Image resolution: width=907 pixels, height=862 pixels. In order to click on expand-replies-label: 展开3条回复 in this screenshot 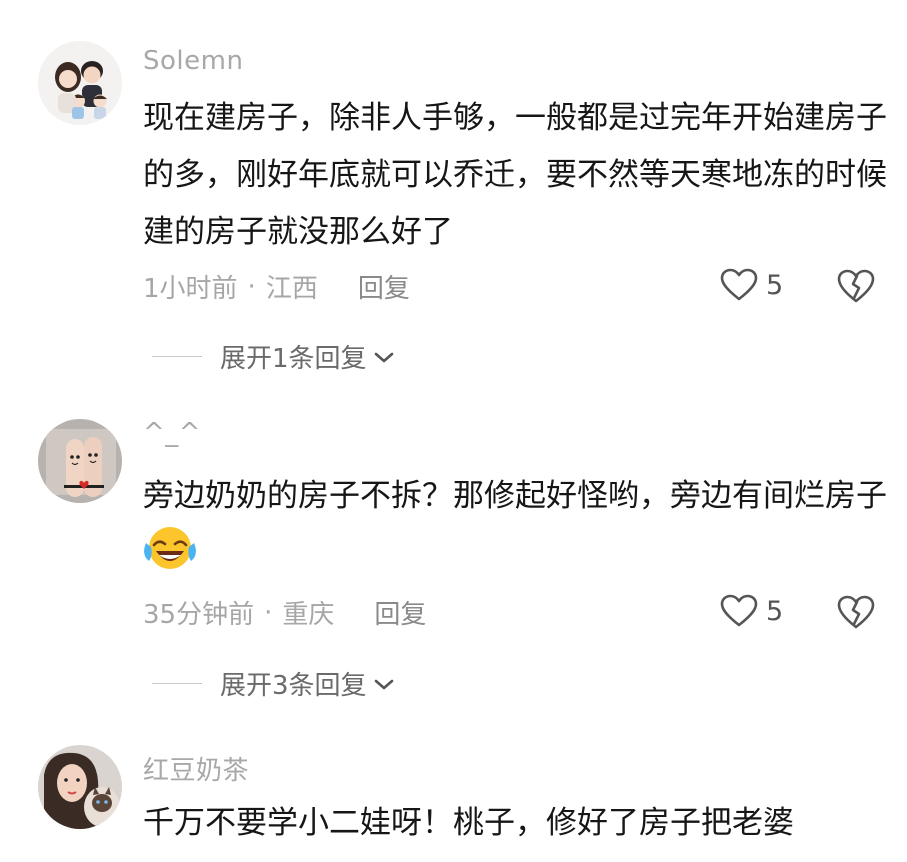, I will do `click(293, 686)`.